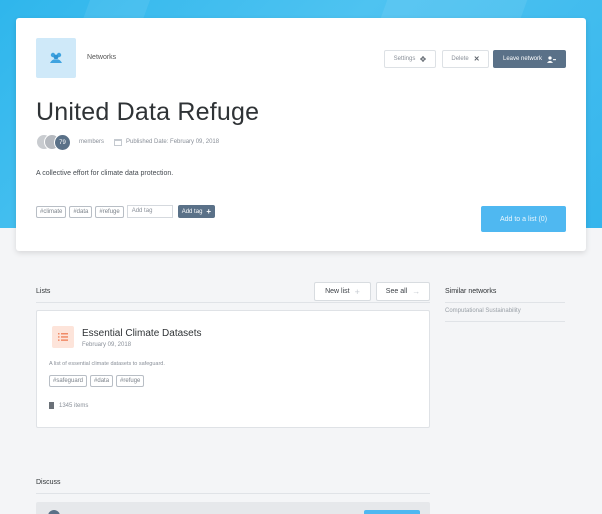 The height and width of the screenshot is (514, 602). Describe the element at coordinates (392, 512) in the screenshot. I see `discuss-button` at that location.